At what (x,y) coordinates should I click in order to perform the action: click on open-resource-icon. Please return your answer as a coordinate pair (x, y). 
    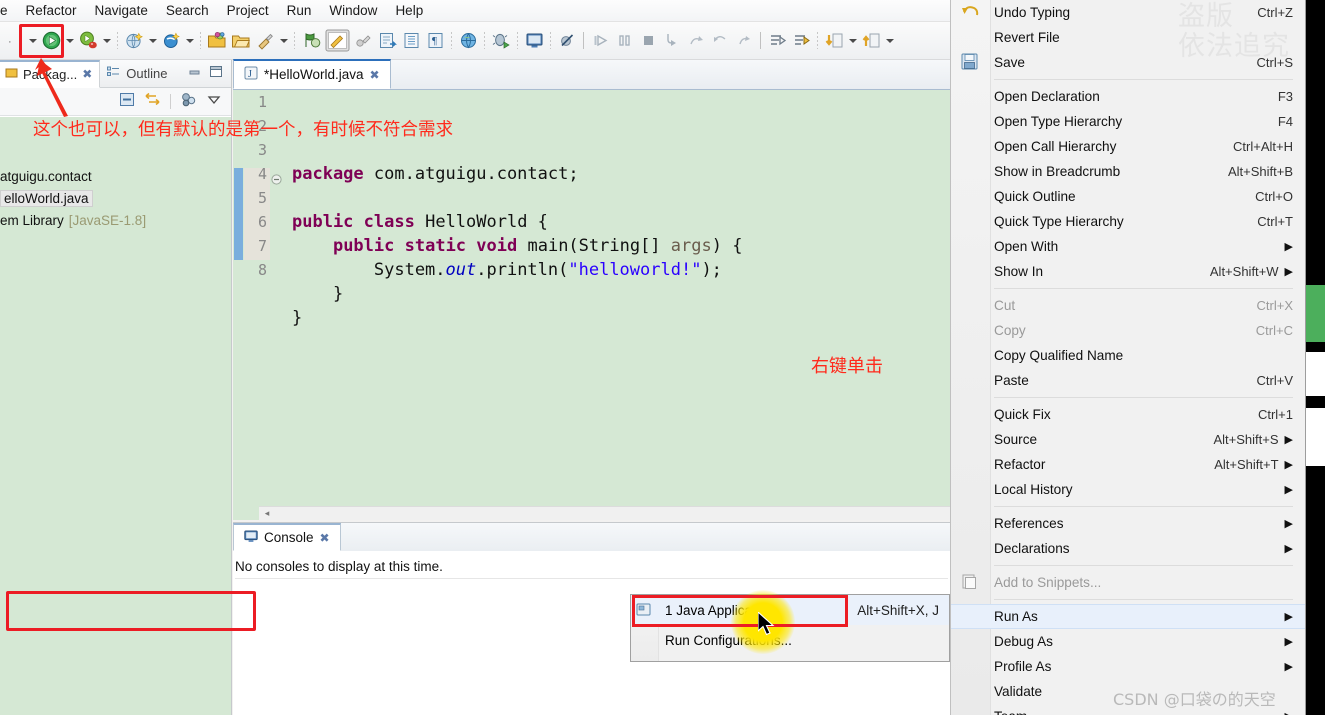
    Looking at the image, I should click on (217, 41).